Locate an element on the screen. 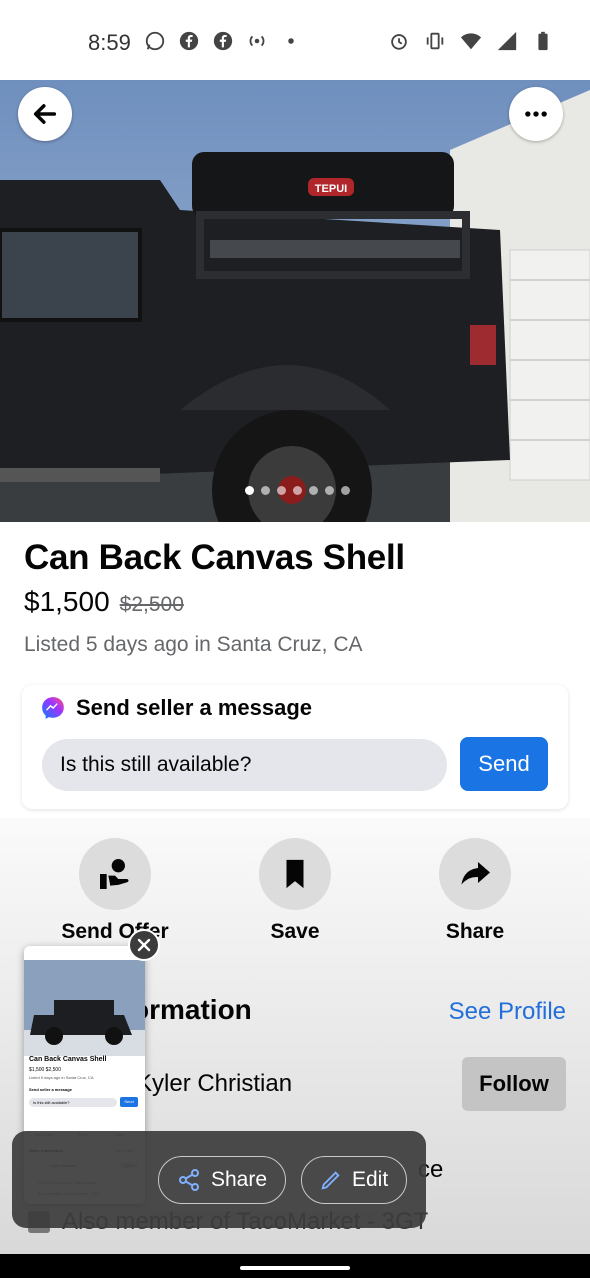 The image size is (590, 1278). seller-name: Kyler Christian is located at coordinates (214, 1084).